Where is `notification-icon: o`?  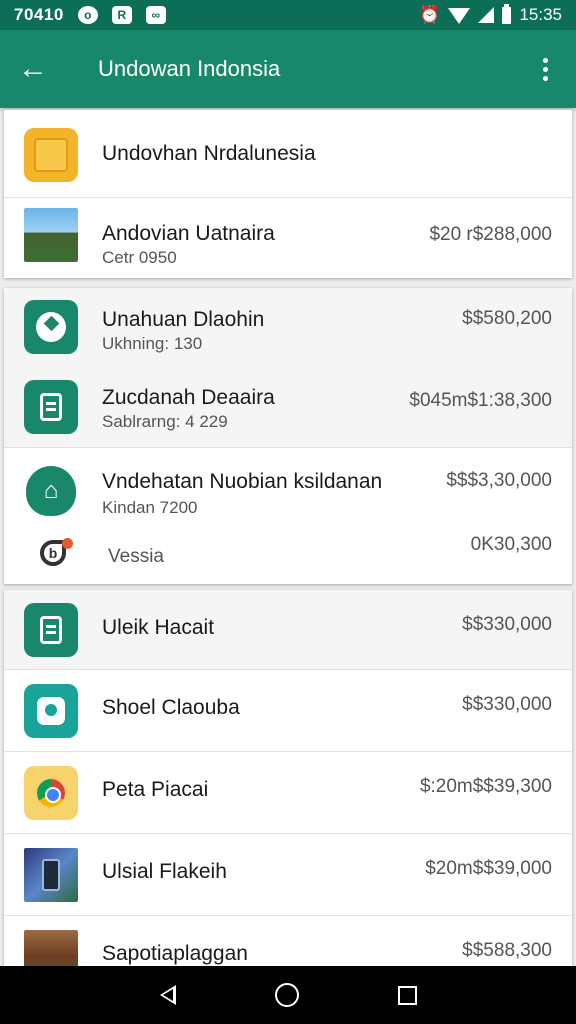
notification-icon: o is located at coordinates (87, 15).